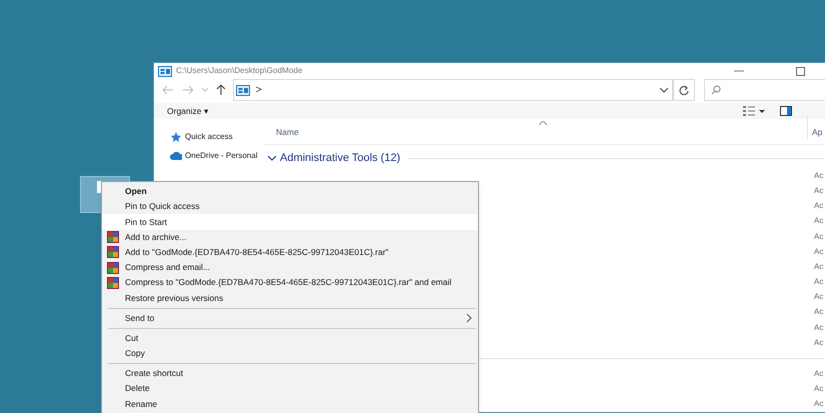  What do you see at coordinates (239, 70) in the screenshot?
I see `window-title: C:\Users\Jason\Desktop\GodMode` at bounding box center [239, 70].